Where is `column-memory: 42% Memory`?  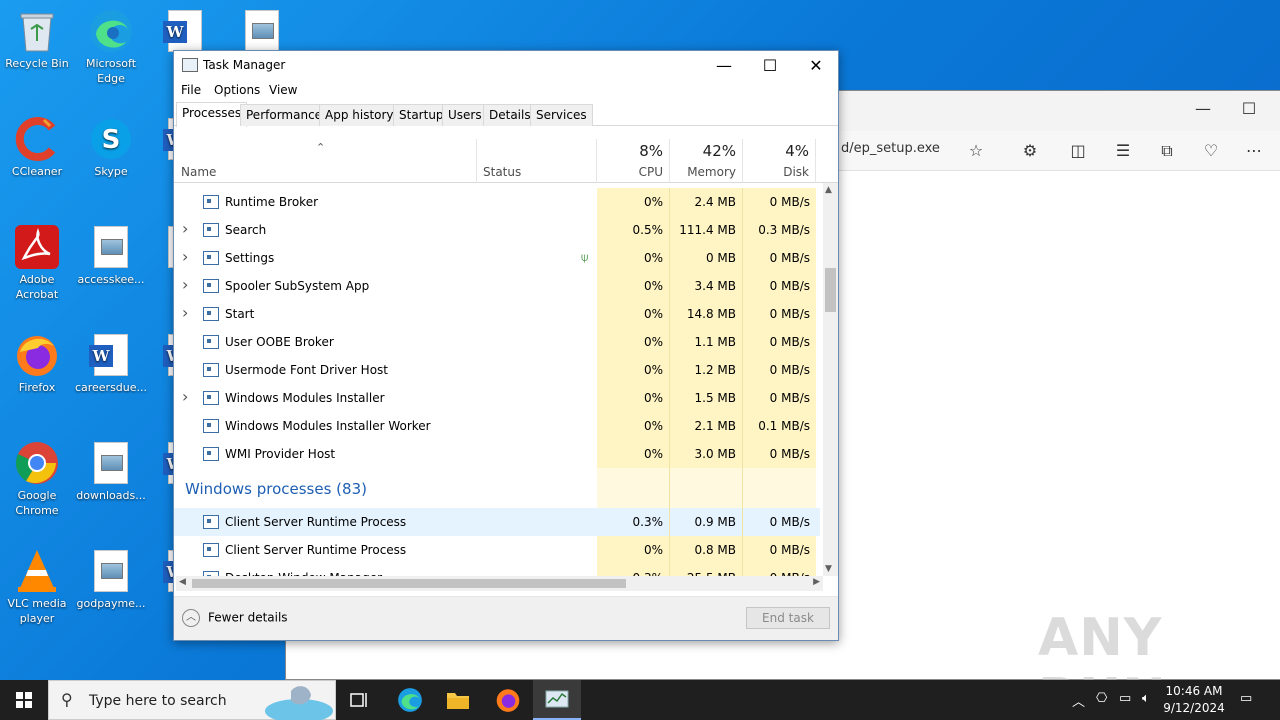 column-memory: 42% Memory is located at coordinates (706, 161).